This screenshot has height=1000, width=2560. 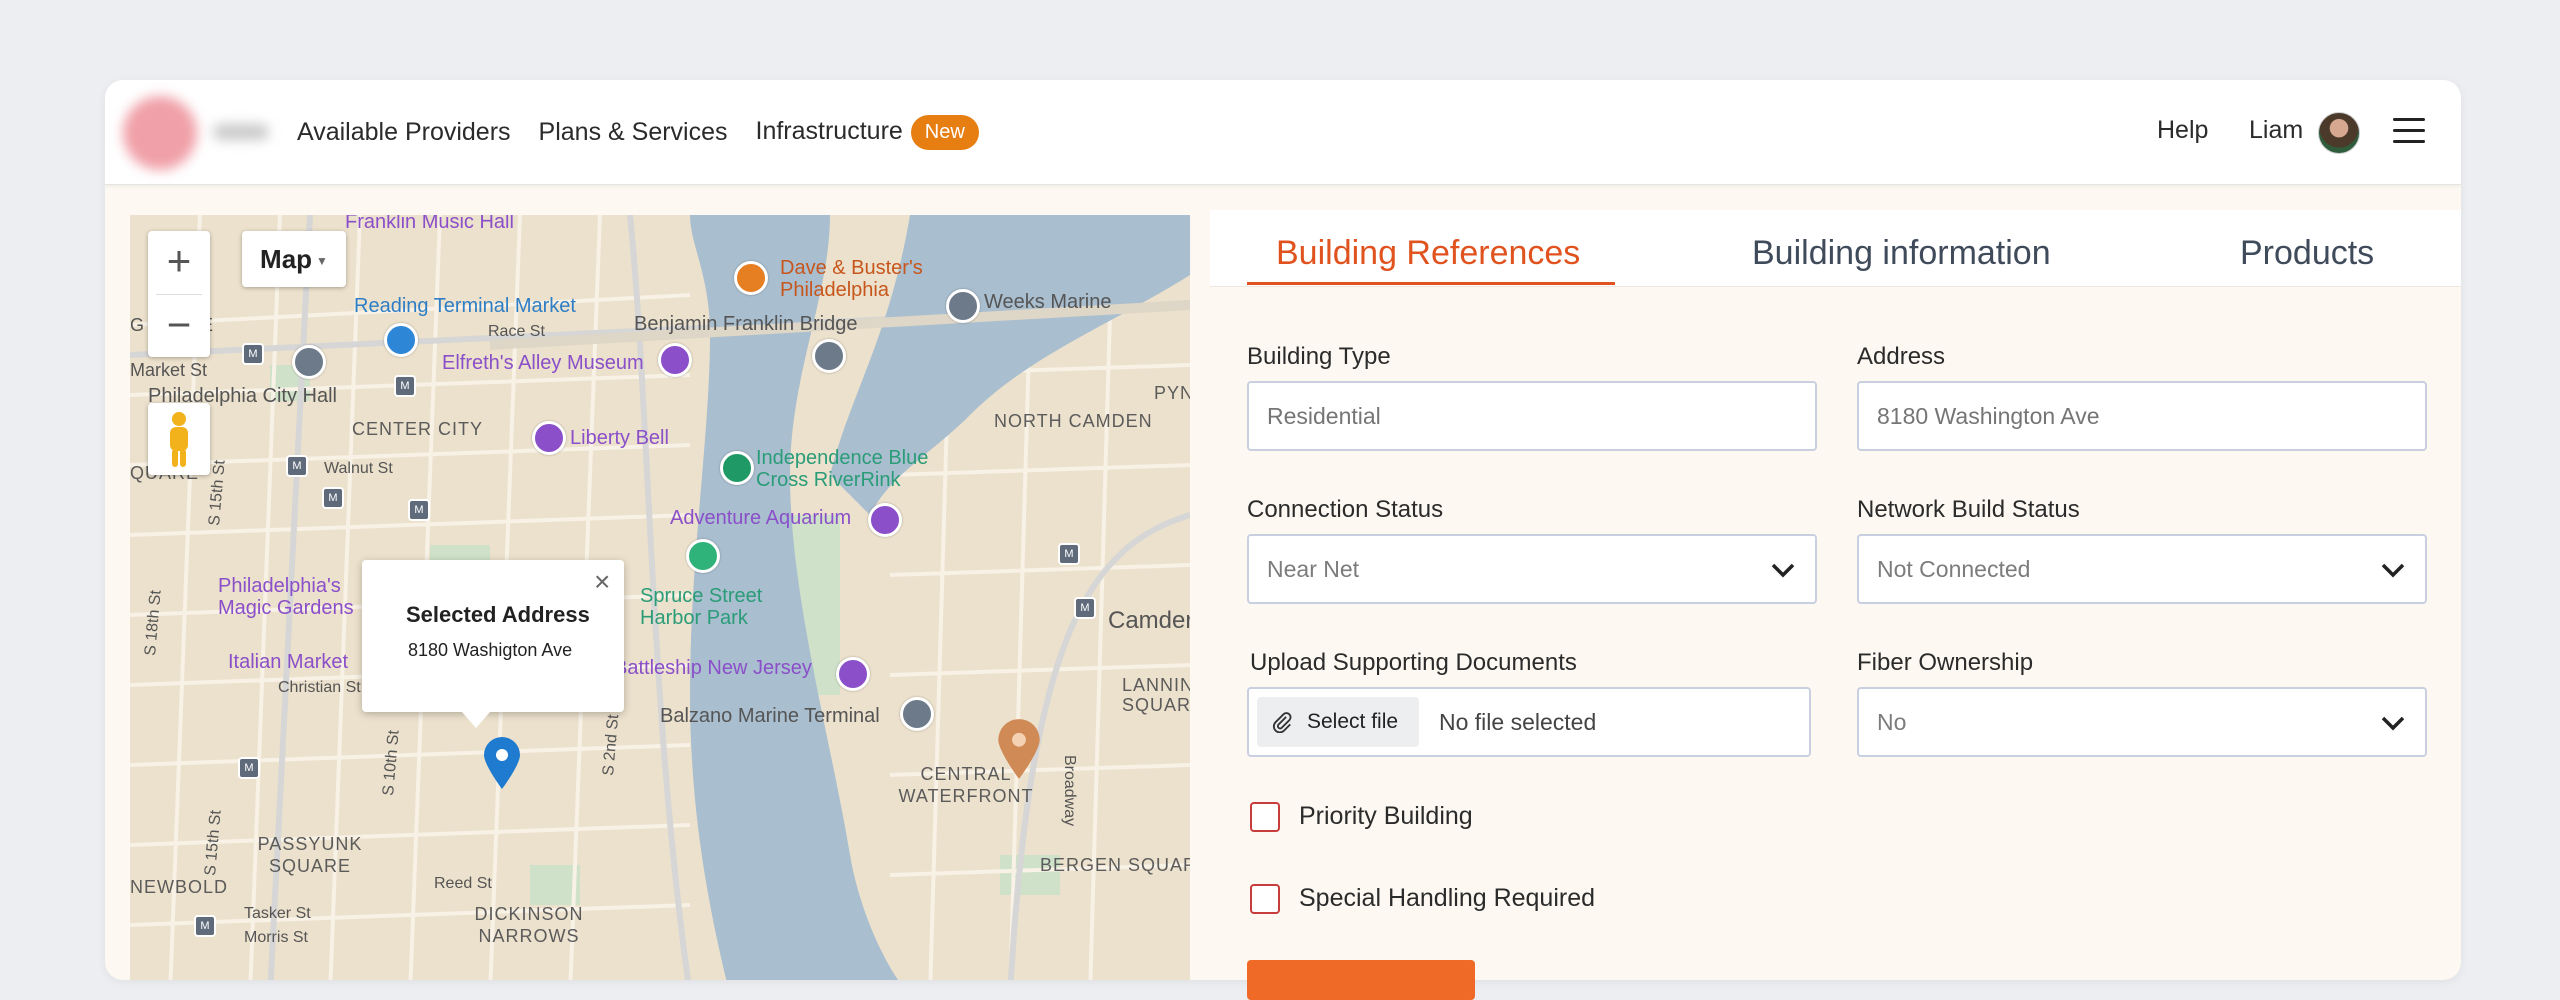 I want to click on nav-infrastructure-label: Infrastructure, so click(x=829, y=130).